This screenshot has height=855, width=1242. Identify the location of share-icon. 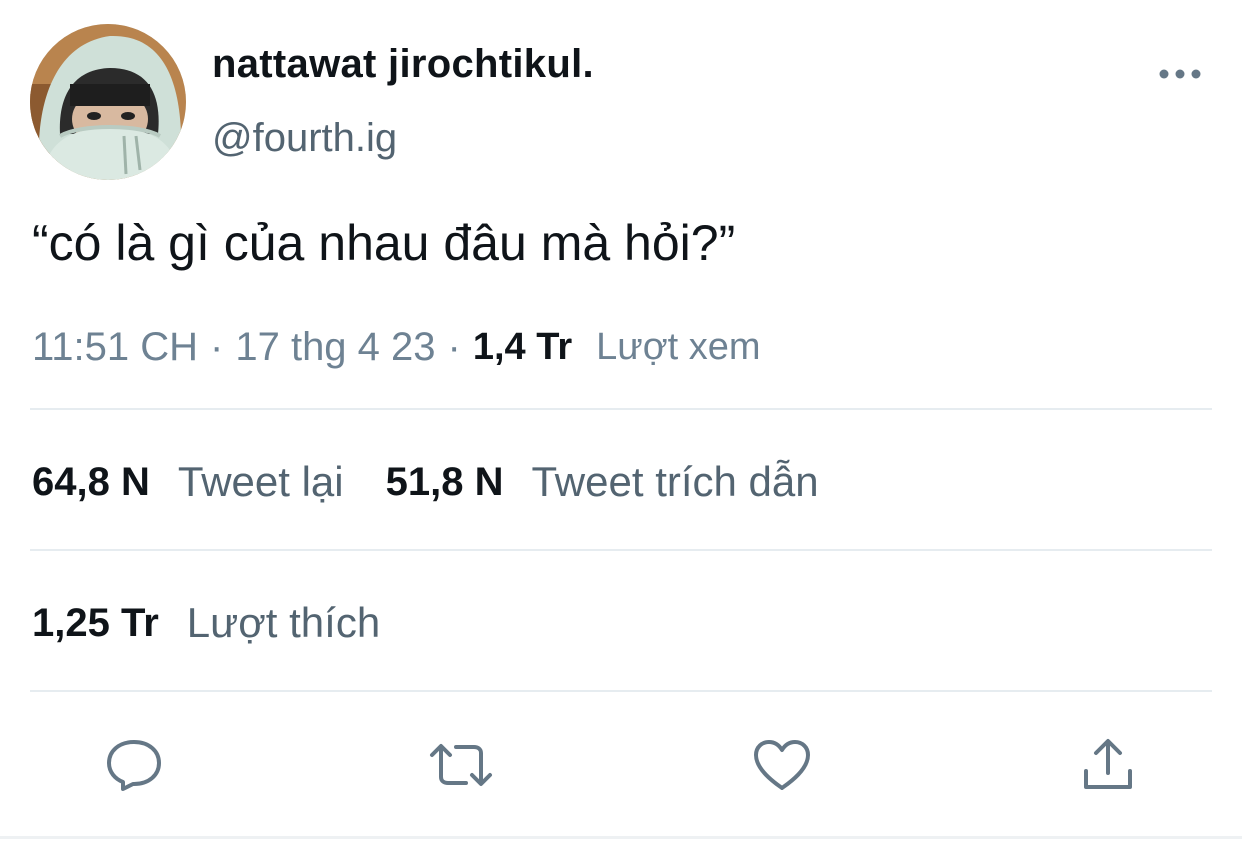
(1108, 764).